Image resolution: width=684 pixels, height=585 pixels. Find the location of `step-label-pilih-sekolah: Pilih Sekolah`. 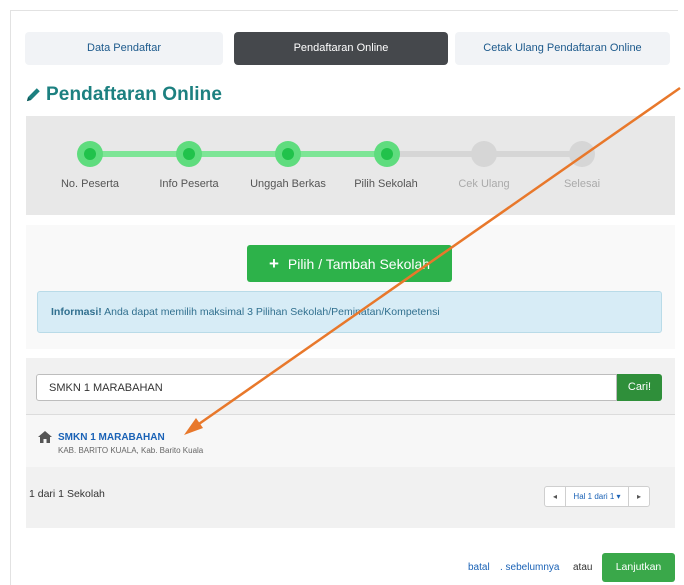

step-label-pilih-sekolah: Pilih Sekolah is located at coordinates (386, 184).